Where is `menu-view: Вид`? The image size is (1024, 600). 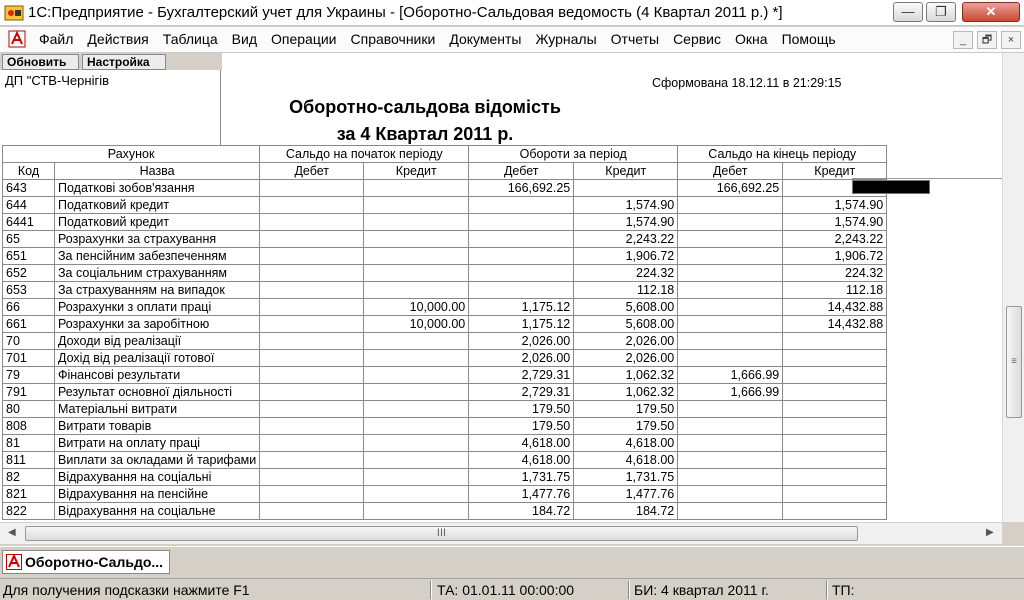
menu-view: Вид is located at coordinates (244, 39).